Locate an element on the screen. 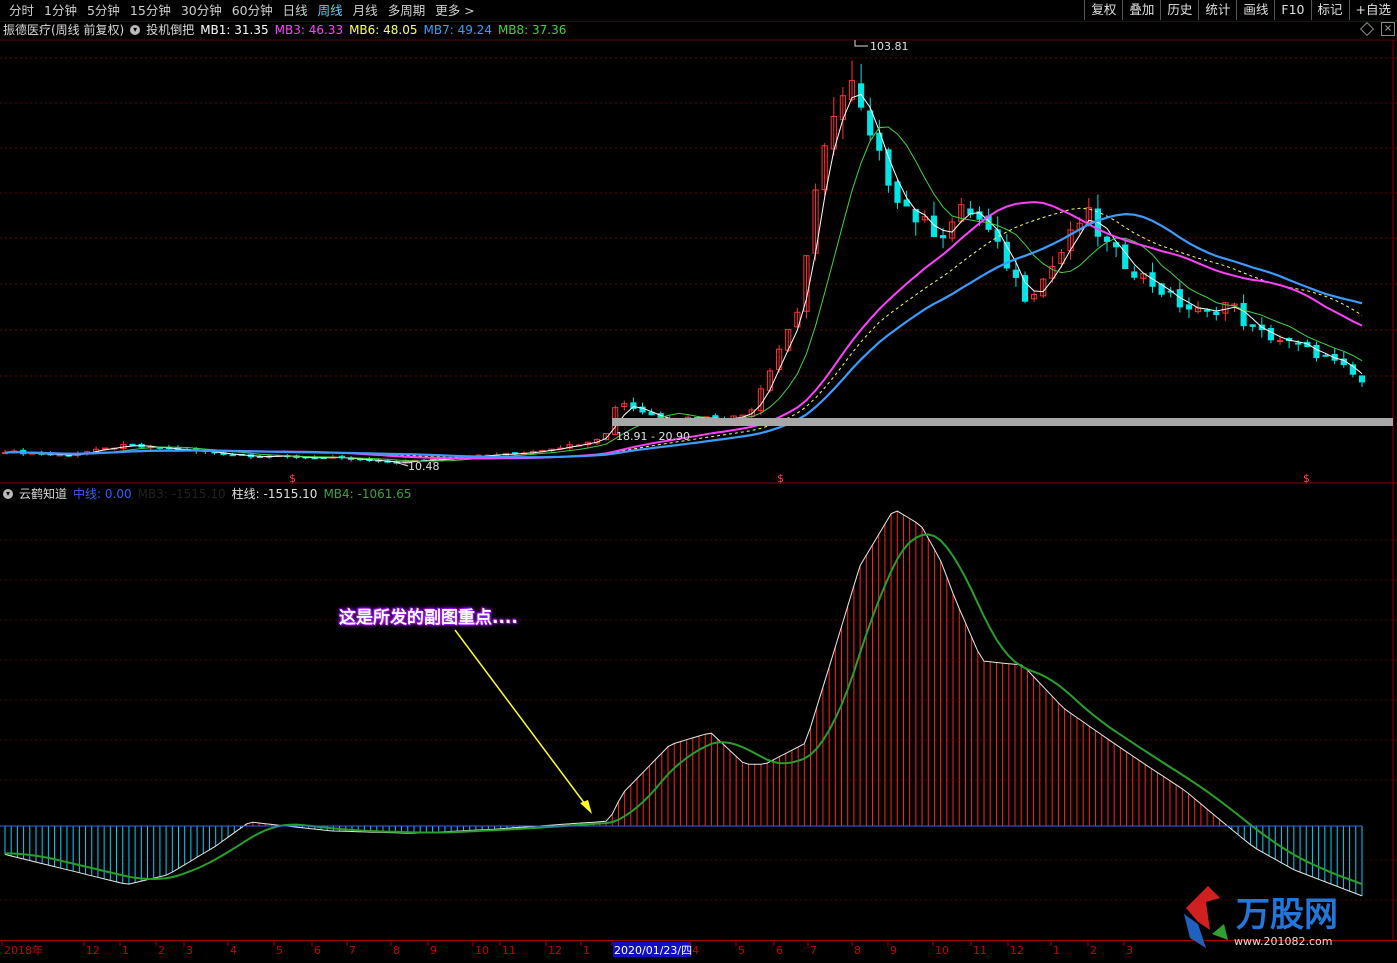  arrow-head-icon is located at coordinates (586, 807).